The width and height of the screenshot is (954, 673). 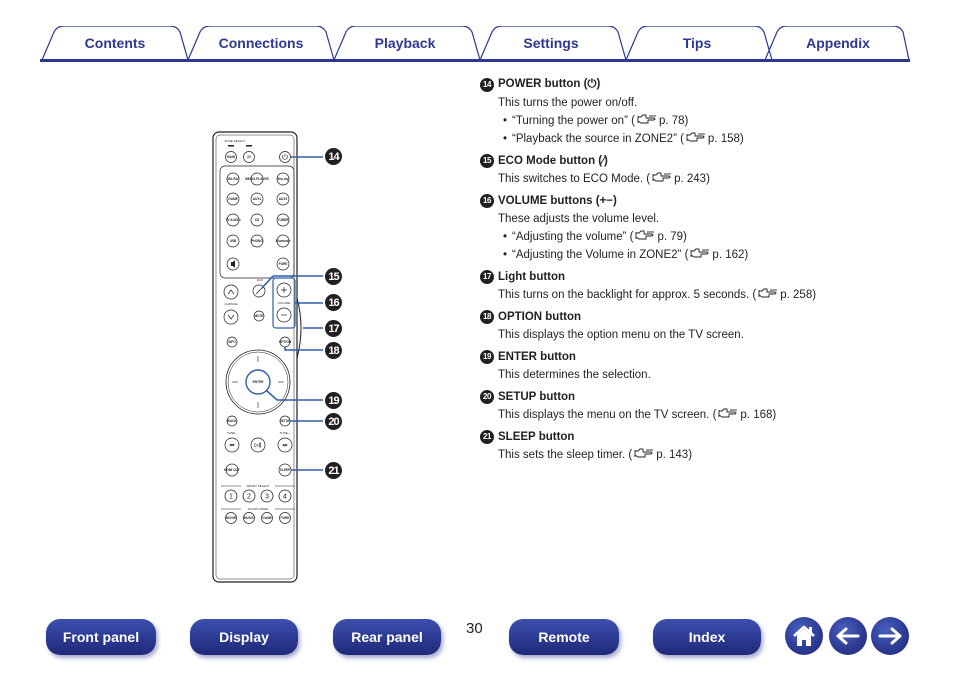 I want to click on back-button, so click(x=848, y=636).